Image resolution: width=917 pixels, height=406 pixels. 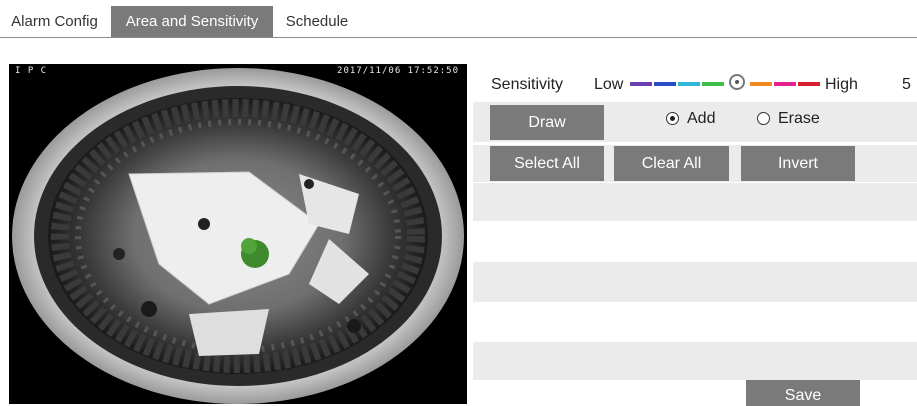 What do you see at coordinates (192, 21) in the screenshot?
I see `tab-area-and-sensitivity: Area and Sensitivity` at bounding box center [192, 21].